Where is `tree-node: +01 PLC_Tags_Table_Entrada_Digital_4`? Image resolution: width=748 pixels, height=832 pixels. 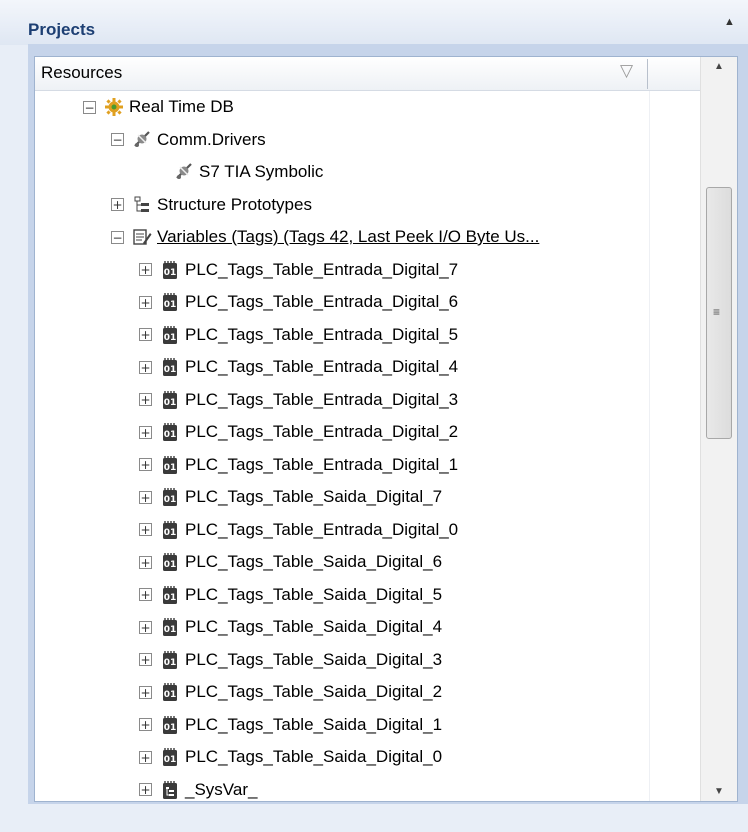
tree-node: +01 PLC_Tags_Table_Entrada_Digital_4 is located at coordinates (298, 367).